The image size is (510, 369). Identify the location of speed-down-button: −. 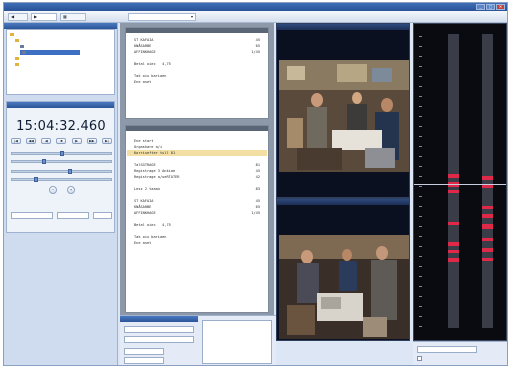
(53, 190).